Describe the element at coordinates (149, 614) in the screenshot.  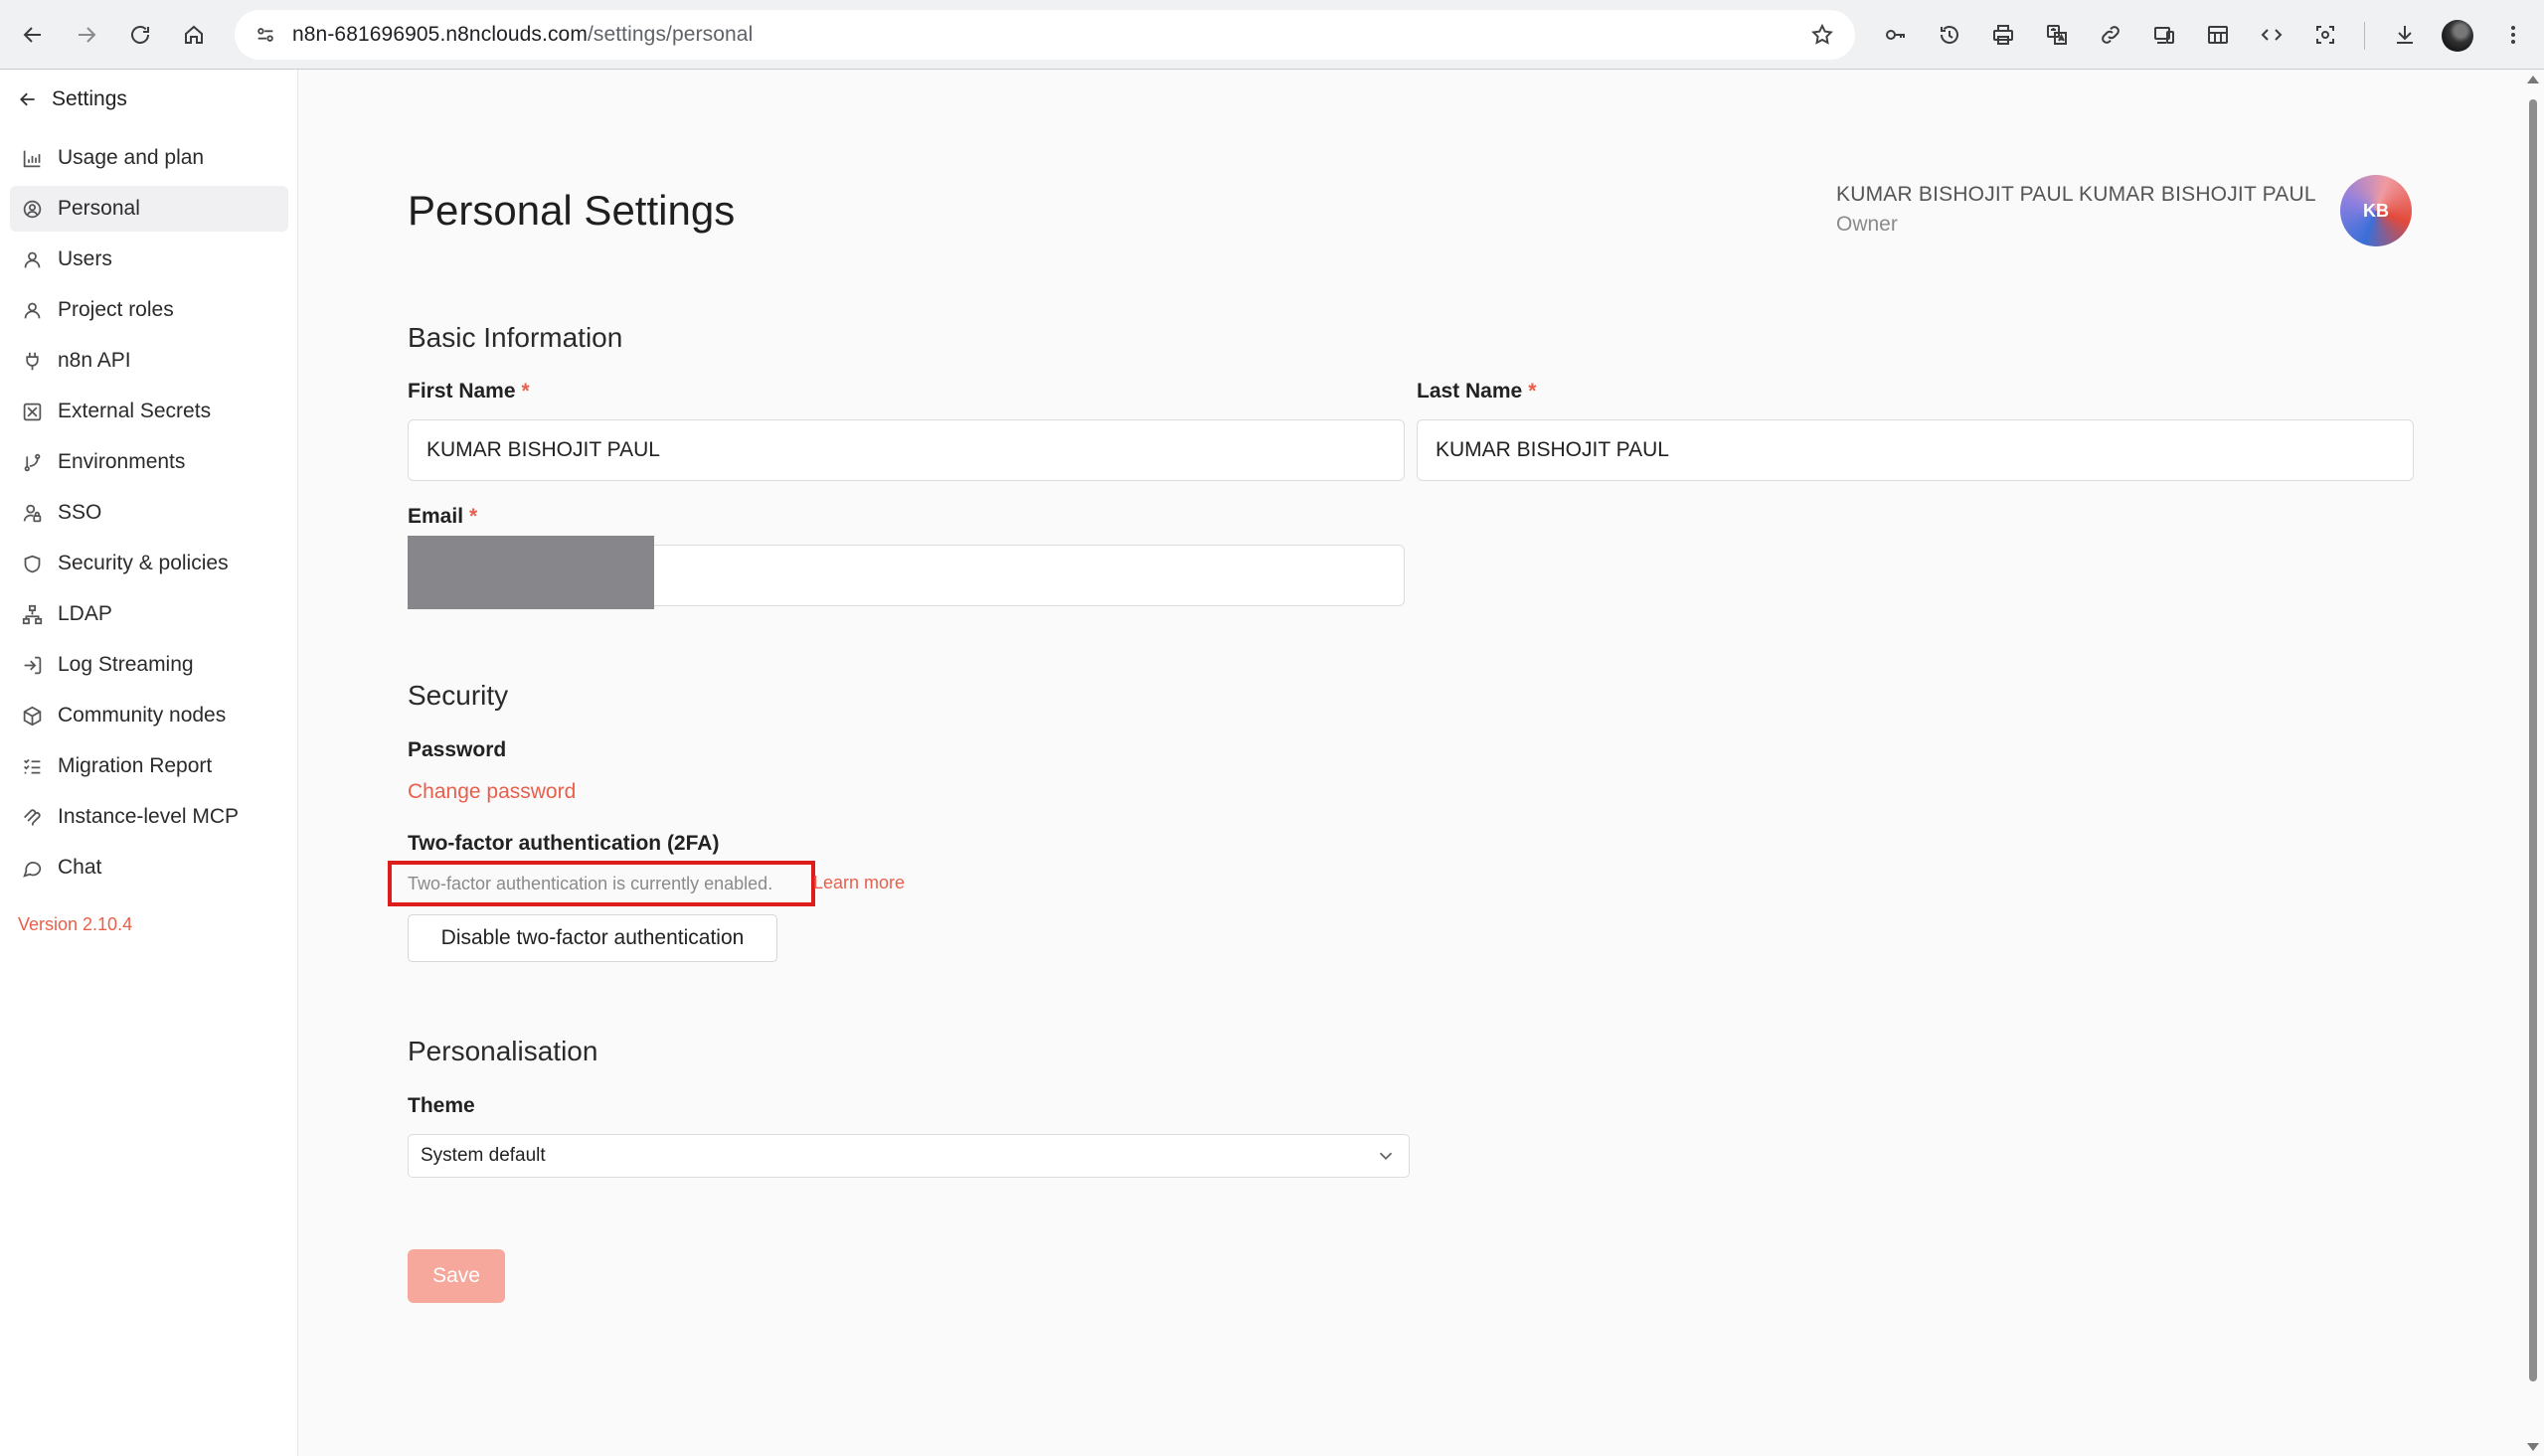
I see `sidebar-item-ldap: LDAP` at that location.